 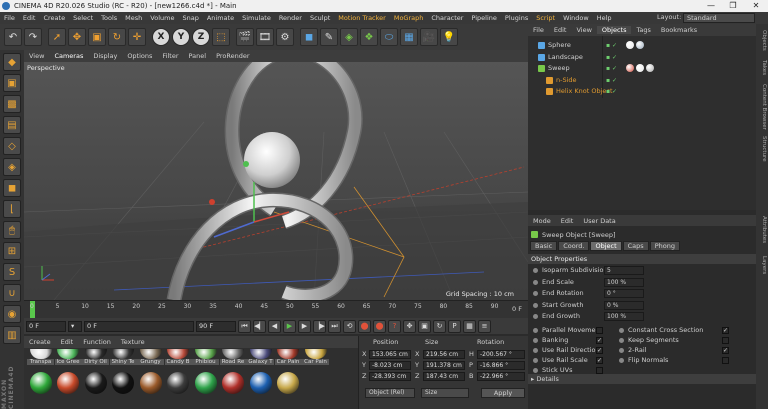 What do you see at coordinates (606, 246) in the screenshot?
I see `attr-tab-object: Object` at bounding box center [606, 246].